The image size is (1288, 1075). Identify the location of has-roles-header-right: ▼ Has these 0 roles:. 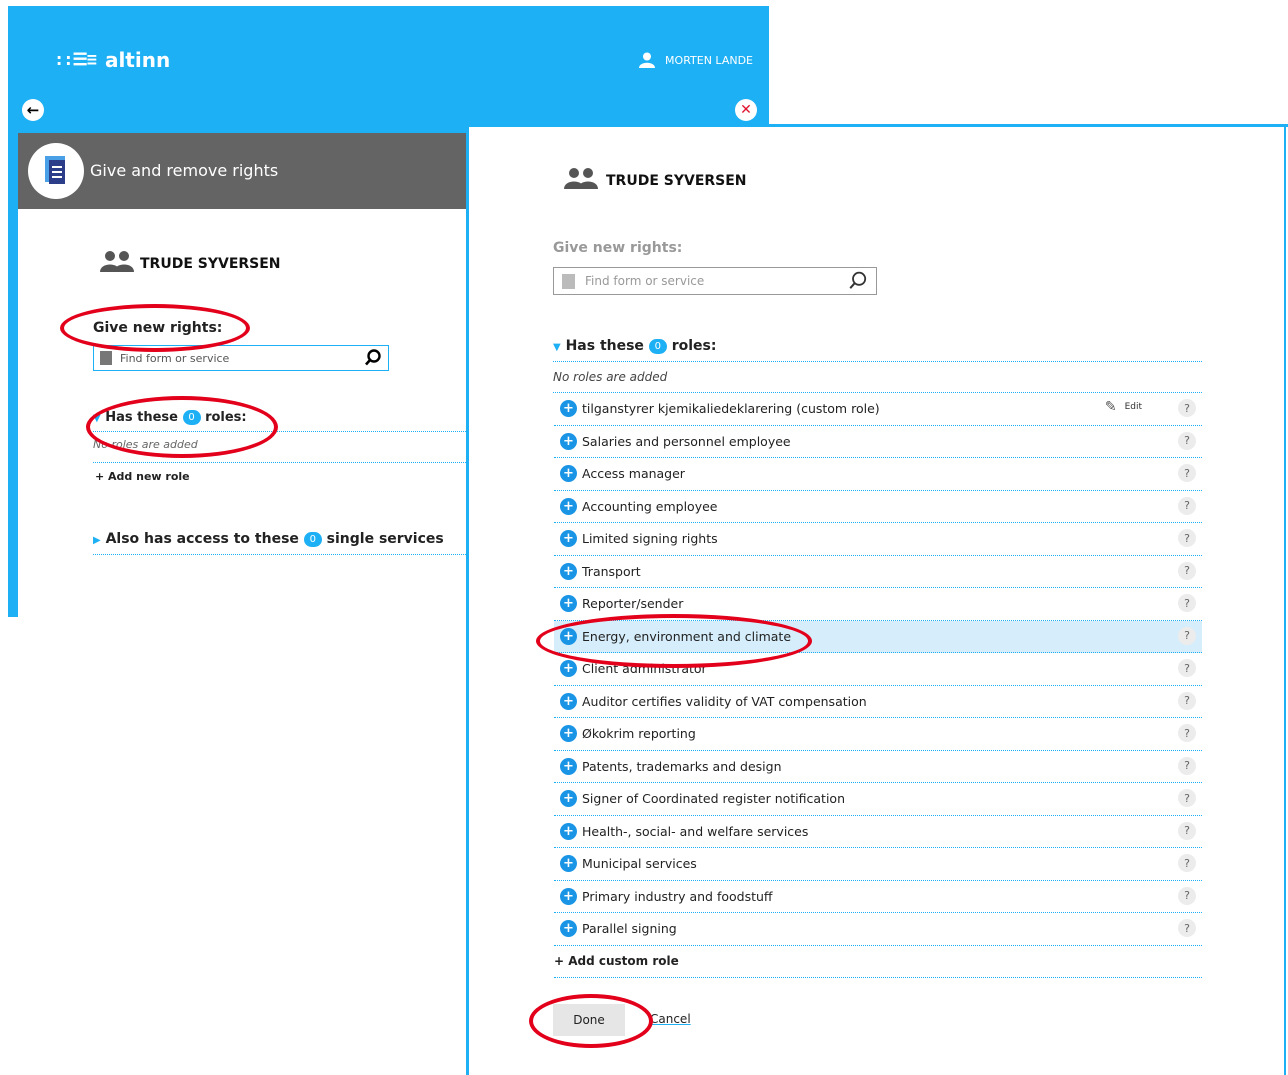
(877, 350).